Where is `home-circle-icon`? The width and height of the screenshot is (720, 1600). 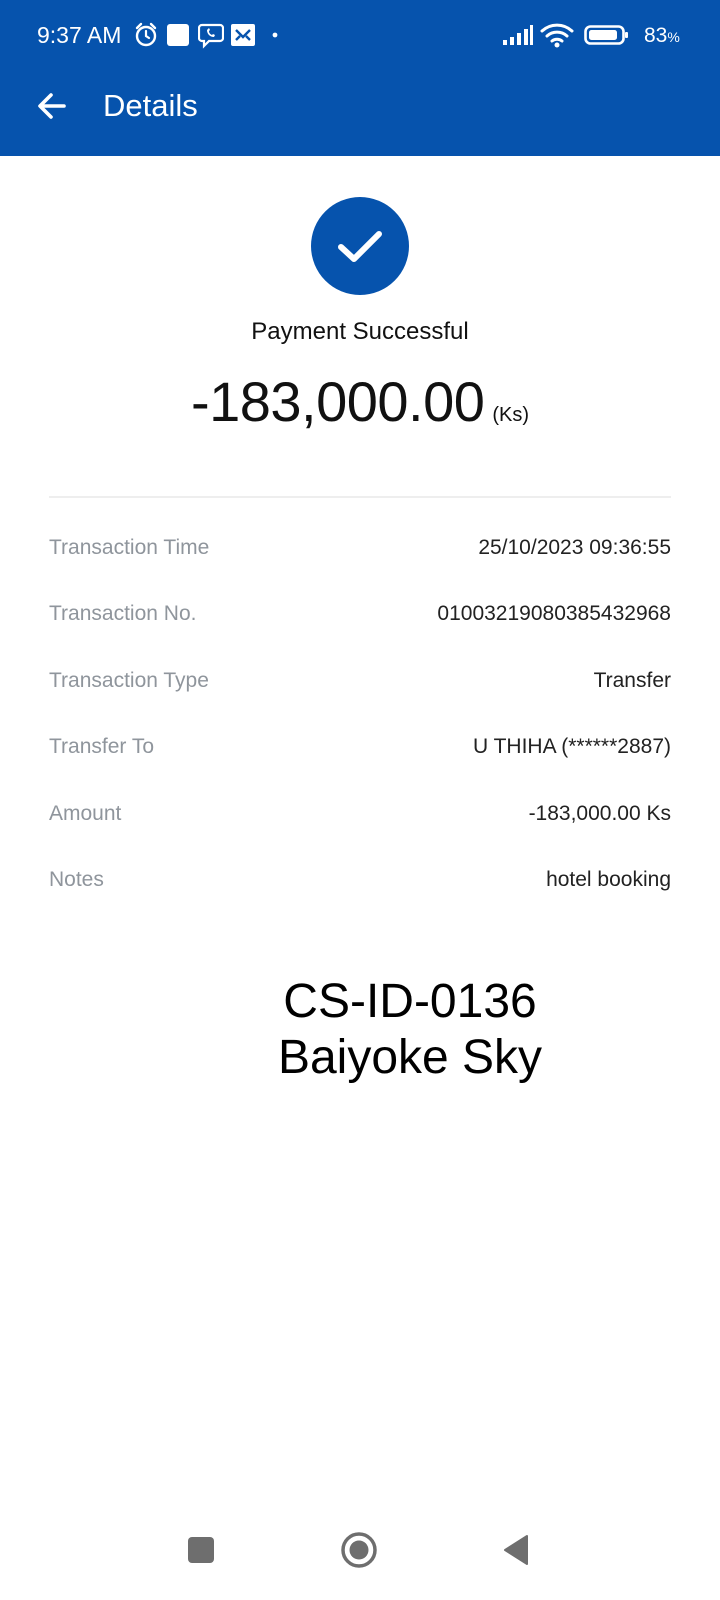
home-circle-icon is located at coordinates (359, 1550).